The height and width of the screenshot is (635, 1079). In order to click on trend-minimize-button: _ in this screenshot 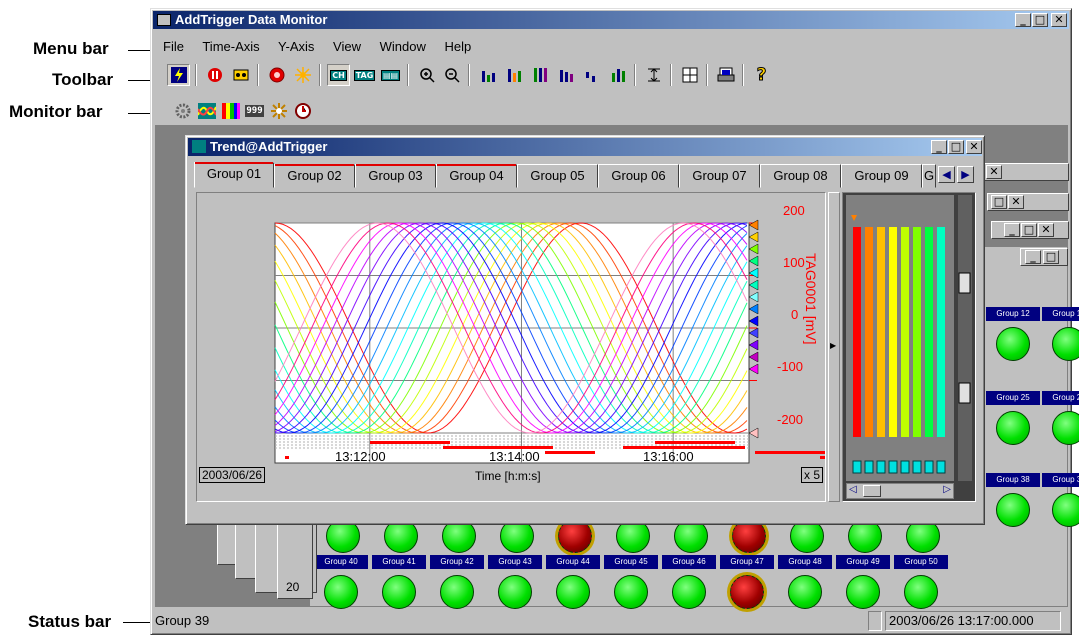, I will do `click(939, 147)`.